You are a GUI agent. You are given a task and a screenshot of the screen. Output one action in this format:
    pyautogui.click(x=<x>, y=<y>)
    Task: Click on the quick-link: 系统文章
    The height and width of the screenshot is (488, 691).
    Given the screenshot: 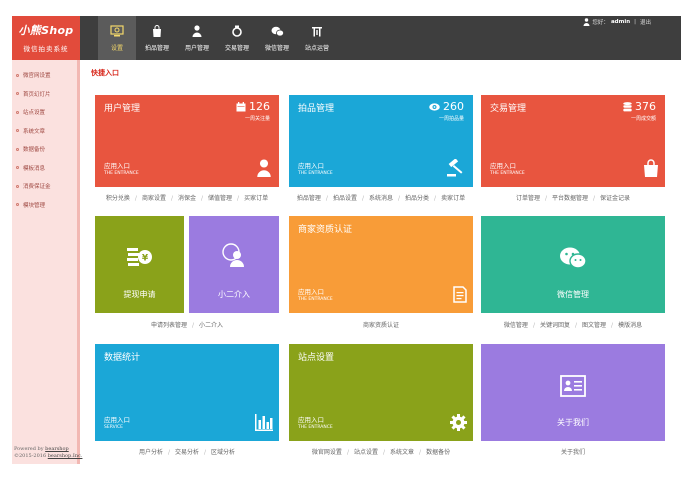 What is the action you would take?
    pyautogui.click(x=402, y=452)
    